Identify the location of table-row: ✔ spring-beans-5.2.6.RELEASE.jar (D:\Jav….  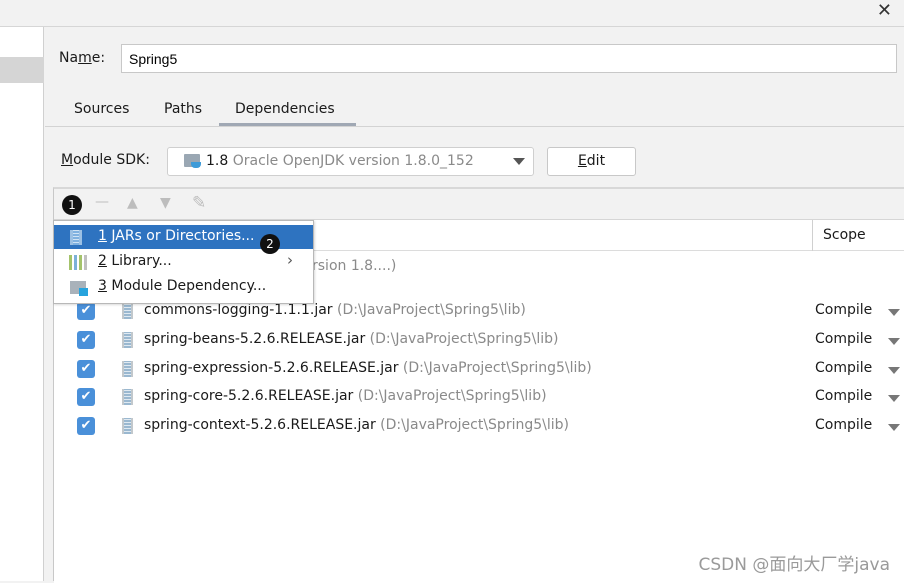
(479, 341).